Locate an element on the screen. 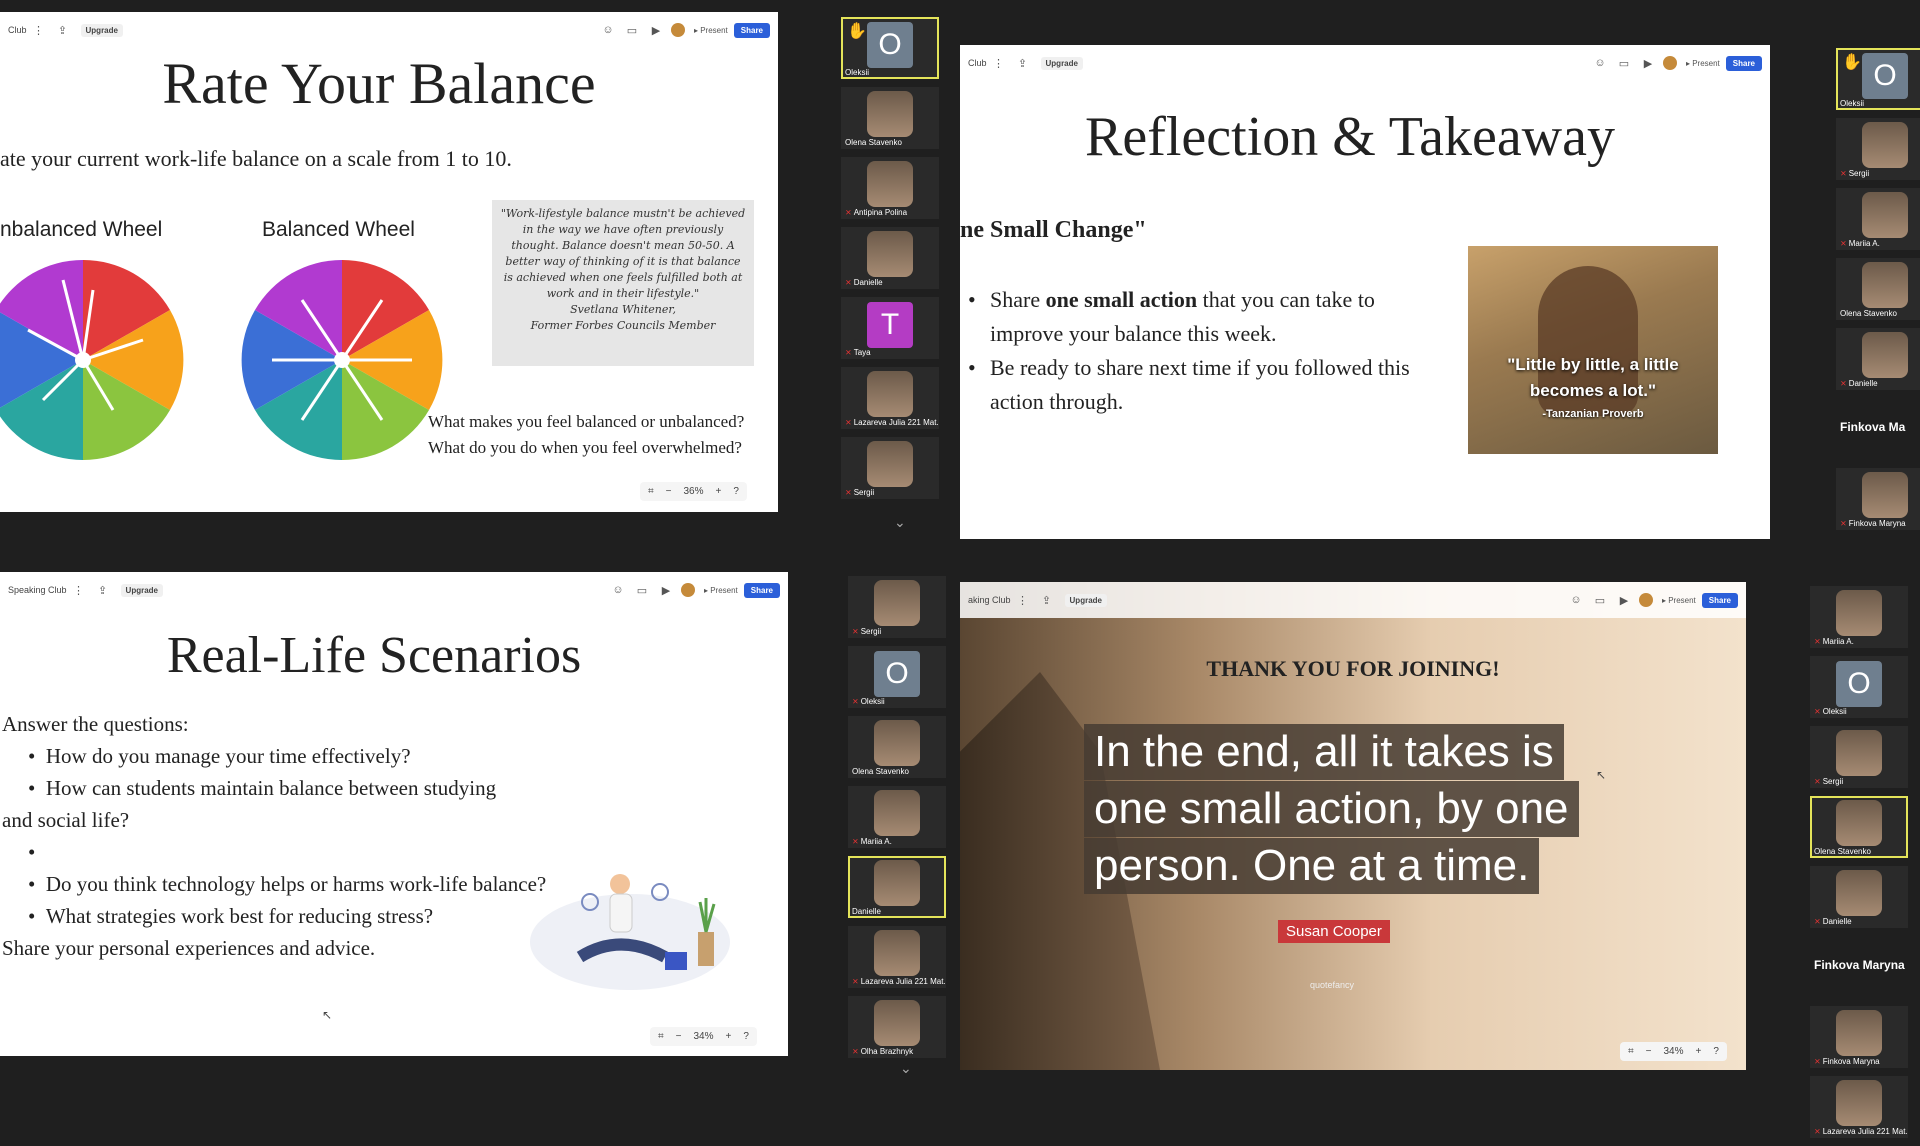 This screenshot has height=1146, width=1920. zoom-level: 36% is located at coordinates (693, 491).